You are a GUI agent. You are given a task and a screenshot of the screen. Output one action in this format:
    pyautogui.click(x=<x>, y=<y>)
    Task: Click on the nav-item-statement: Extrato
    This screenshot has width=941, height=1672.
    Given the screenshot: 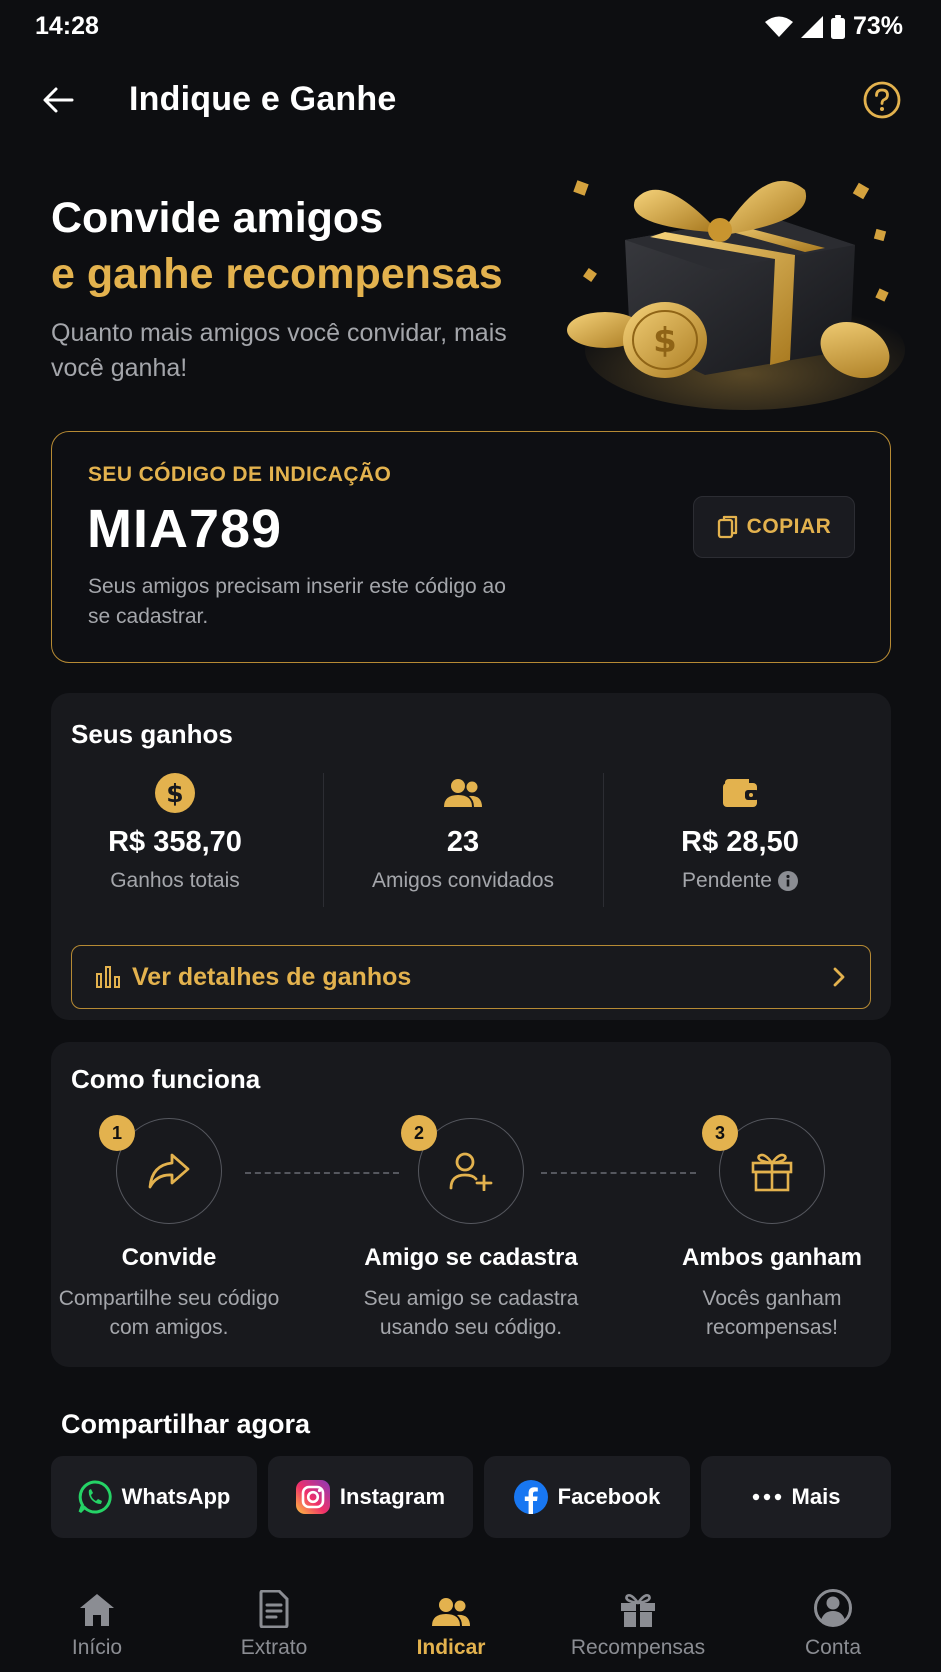 What is the action you would take?
    pyautogui.click(x=274, y=1611)
    